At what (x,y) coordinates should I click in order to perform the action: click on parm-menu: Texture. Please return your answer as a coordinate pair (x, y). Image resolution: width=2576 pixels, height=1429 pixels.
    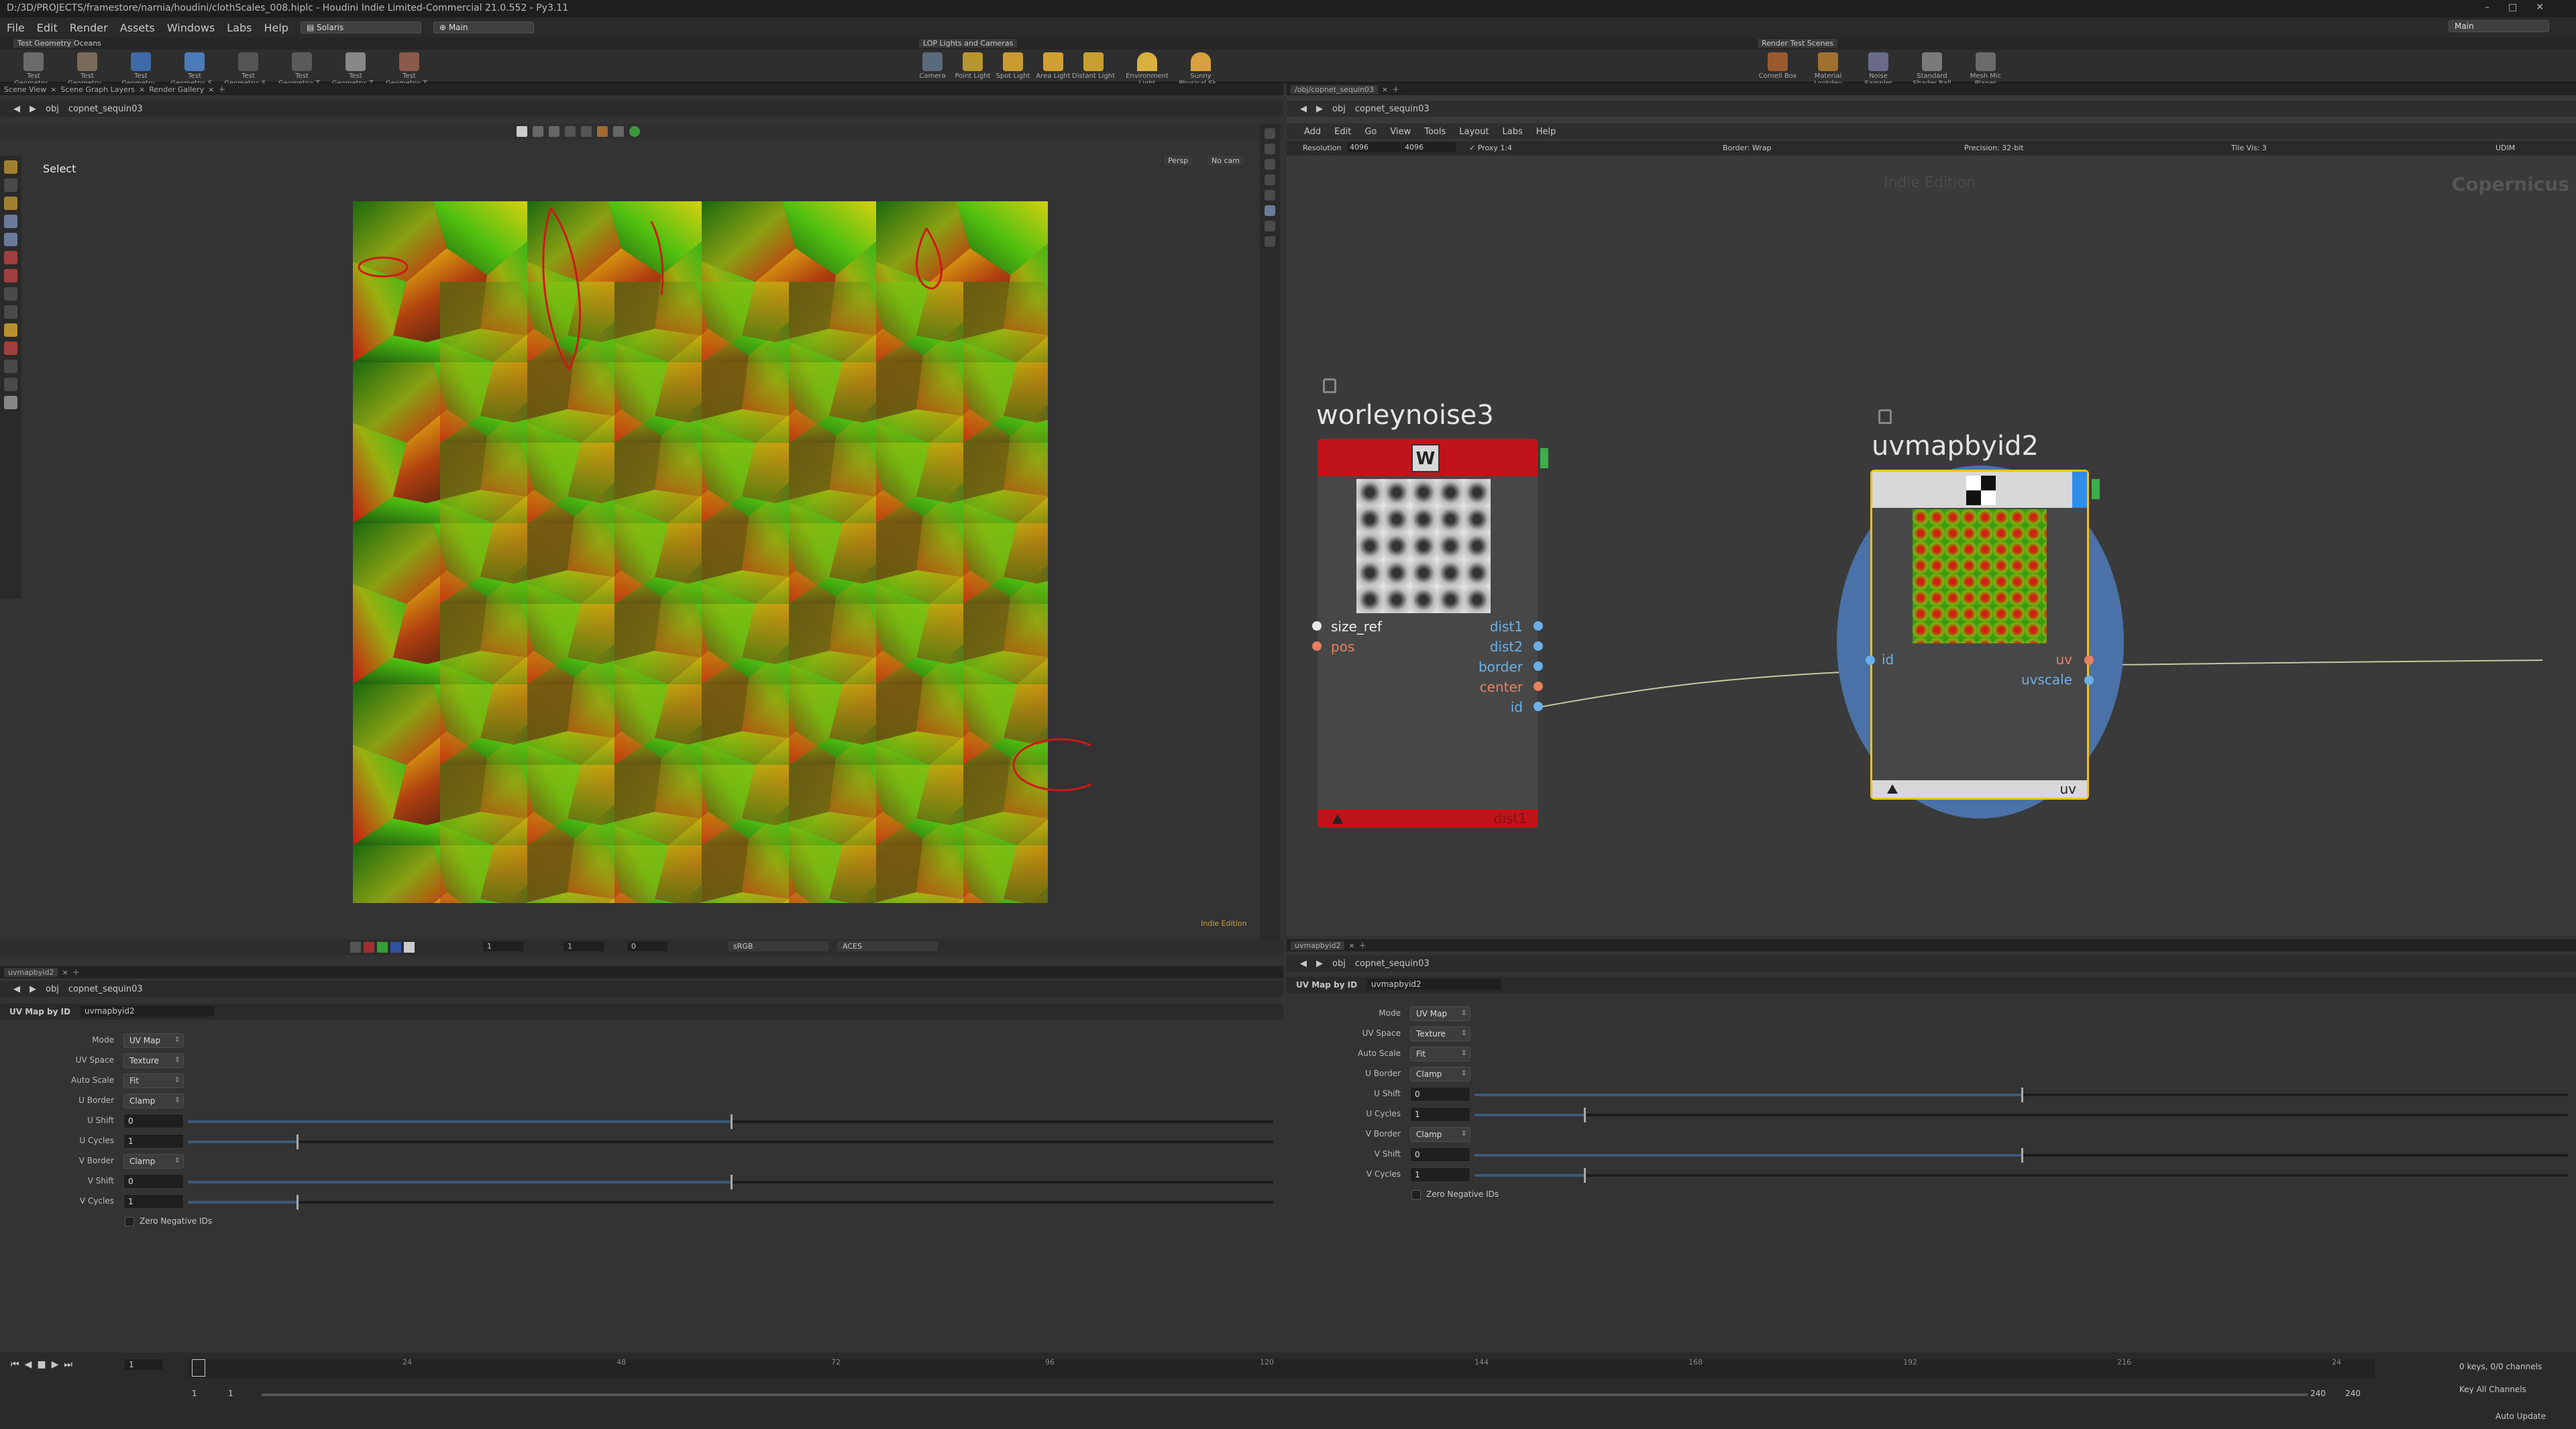
    Looking at the image, I should click on (153, 1060).